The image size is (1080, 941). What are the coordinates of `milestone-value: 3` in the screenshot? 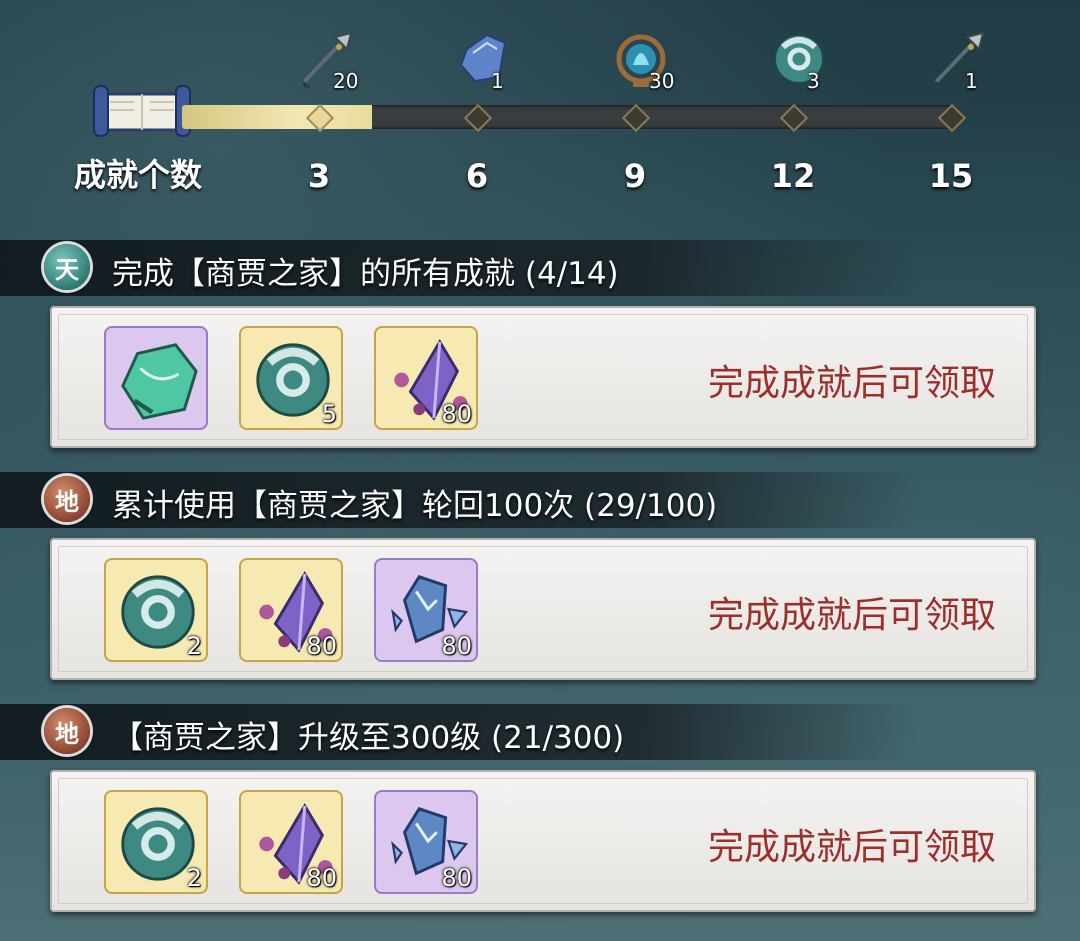 It's located at (319, 176).